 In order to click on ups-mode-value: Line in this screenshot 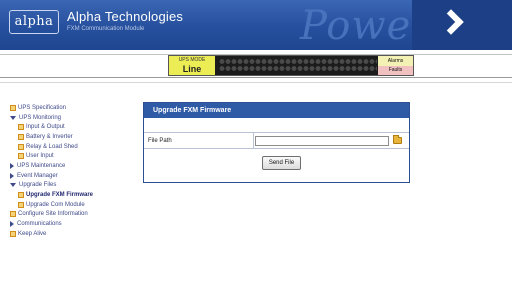, I will do `click(192, 69)`.